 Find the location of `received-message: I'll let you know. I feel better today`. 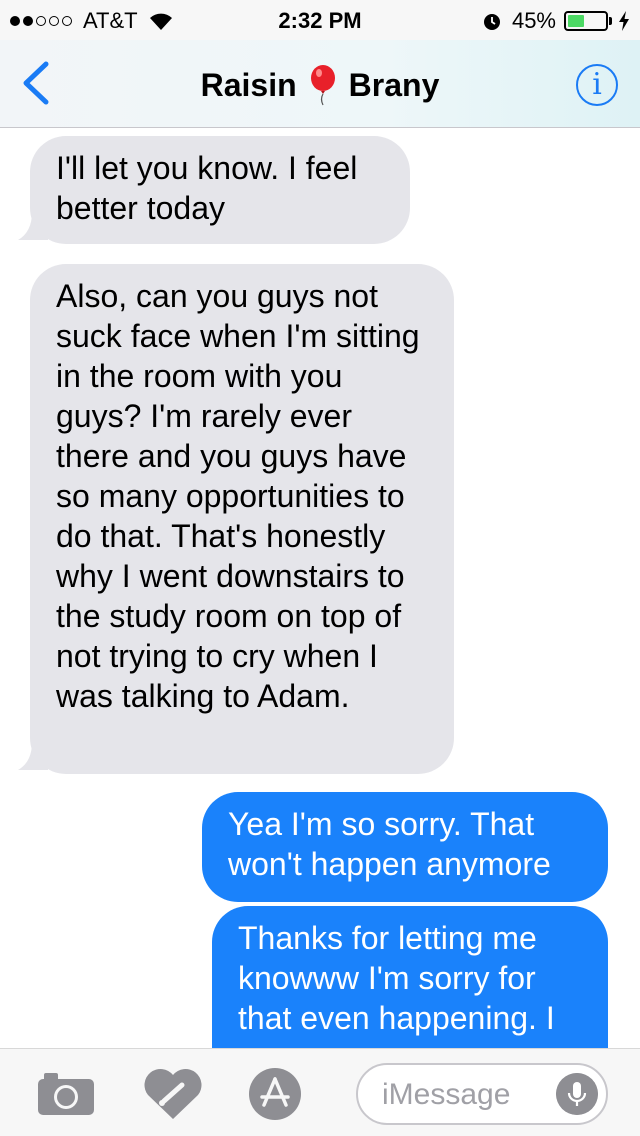

received-message: I'll let you know. I feel better today is located at coordinates (220, 190).